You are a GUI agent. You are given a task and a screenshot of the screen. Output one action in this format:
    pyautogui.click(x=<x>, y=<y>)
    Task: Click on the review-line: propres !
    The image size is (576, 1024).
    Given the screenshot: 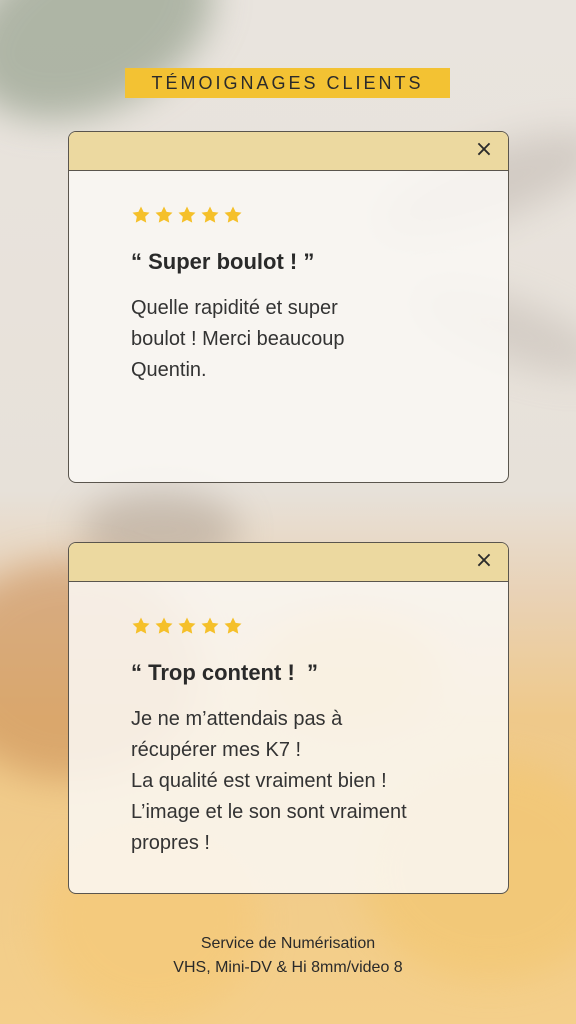 What is the action you would take?
    pyautogui.click(x=170, y=843)
    